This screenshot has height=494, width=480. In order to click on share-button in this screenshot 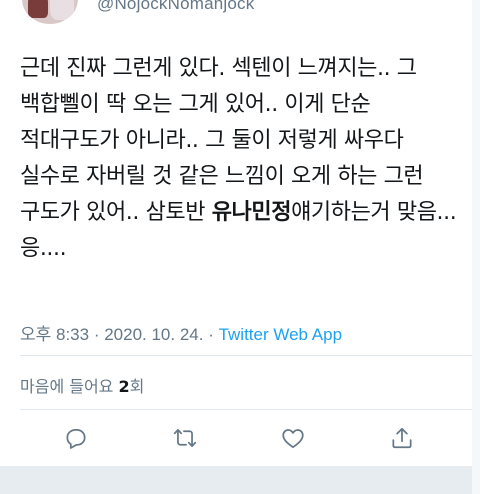, I will do `click(402, 438)`.